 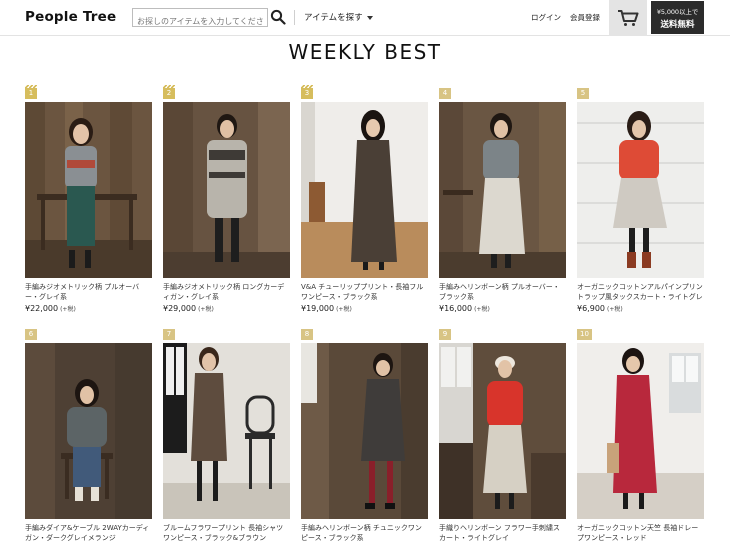 I want to click on price-value: ¥22,000, so click(x=42, y=308).